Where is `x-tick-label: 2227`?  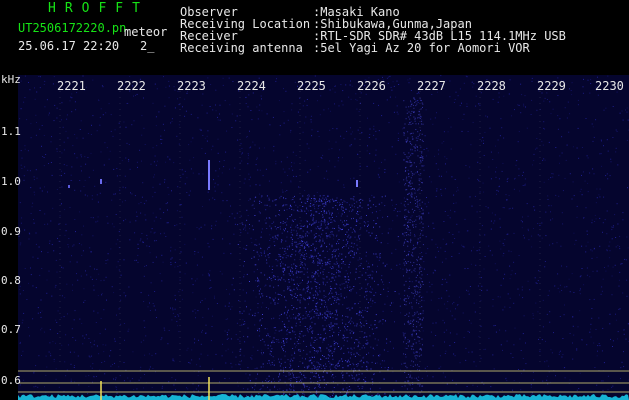
x-tick-label: 2227 is located at coordinates (431, 86).